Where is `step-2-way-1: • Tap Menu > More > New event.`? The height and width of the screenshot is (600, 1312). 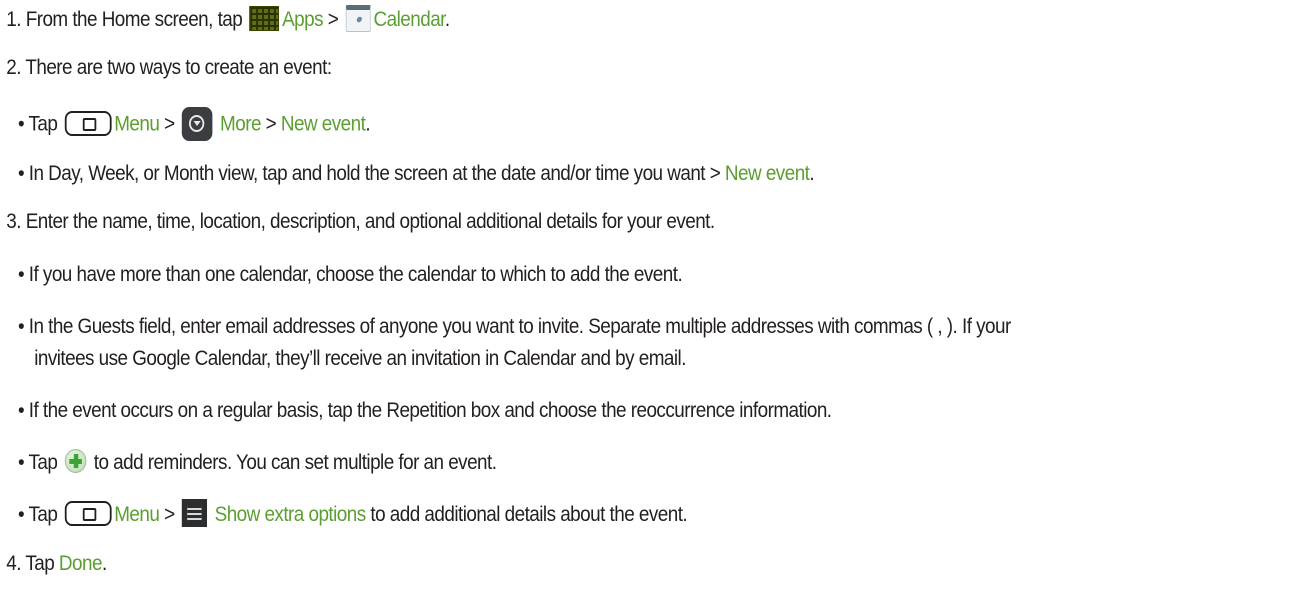
step-2-way-1: • Tap Menu > More > New event. is located at coordinates (194, 124).